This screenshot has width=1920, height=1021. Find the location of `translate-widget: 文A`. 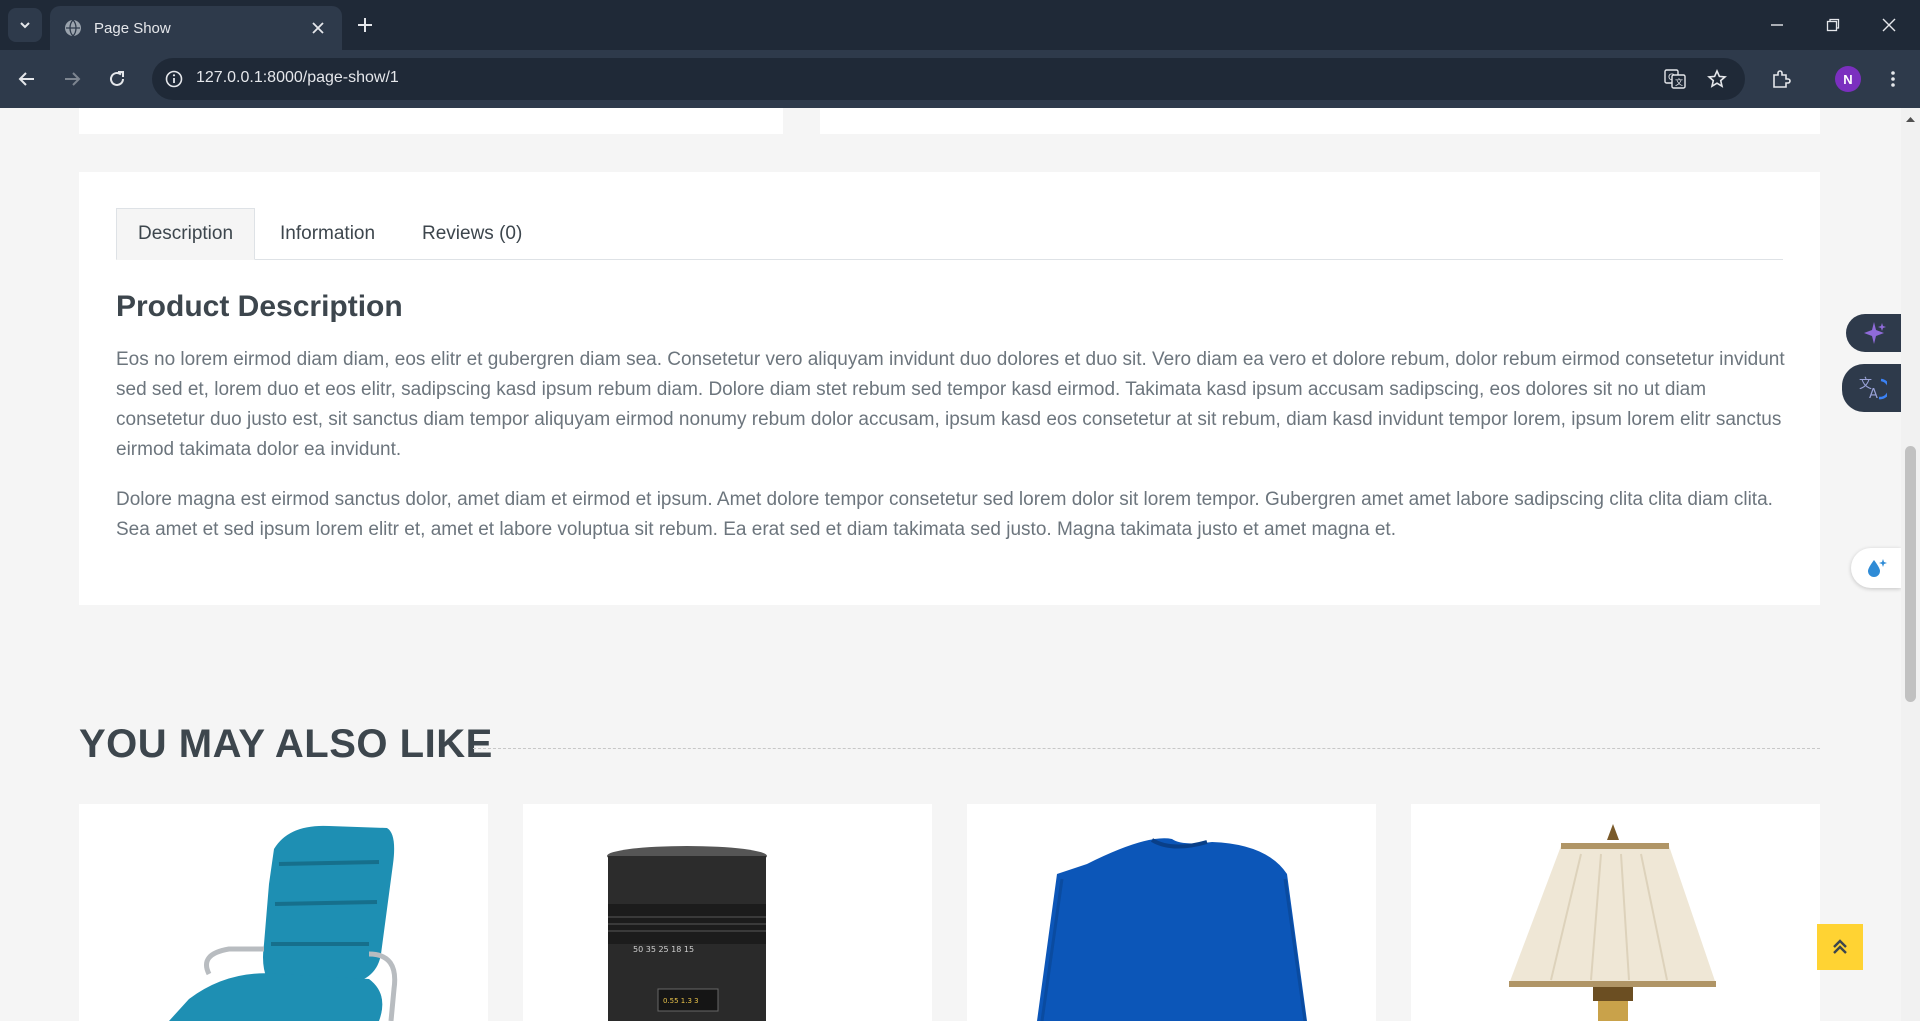

translate-widget: 文A is located at coordinates (1871, 388).